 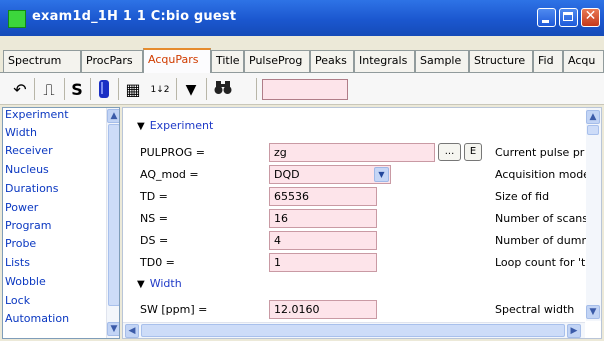 I want to click on sidebar-item-probe: Probe, so click(x=20, y=243).